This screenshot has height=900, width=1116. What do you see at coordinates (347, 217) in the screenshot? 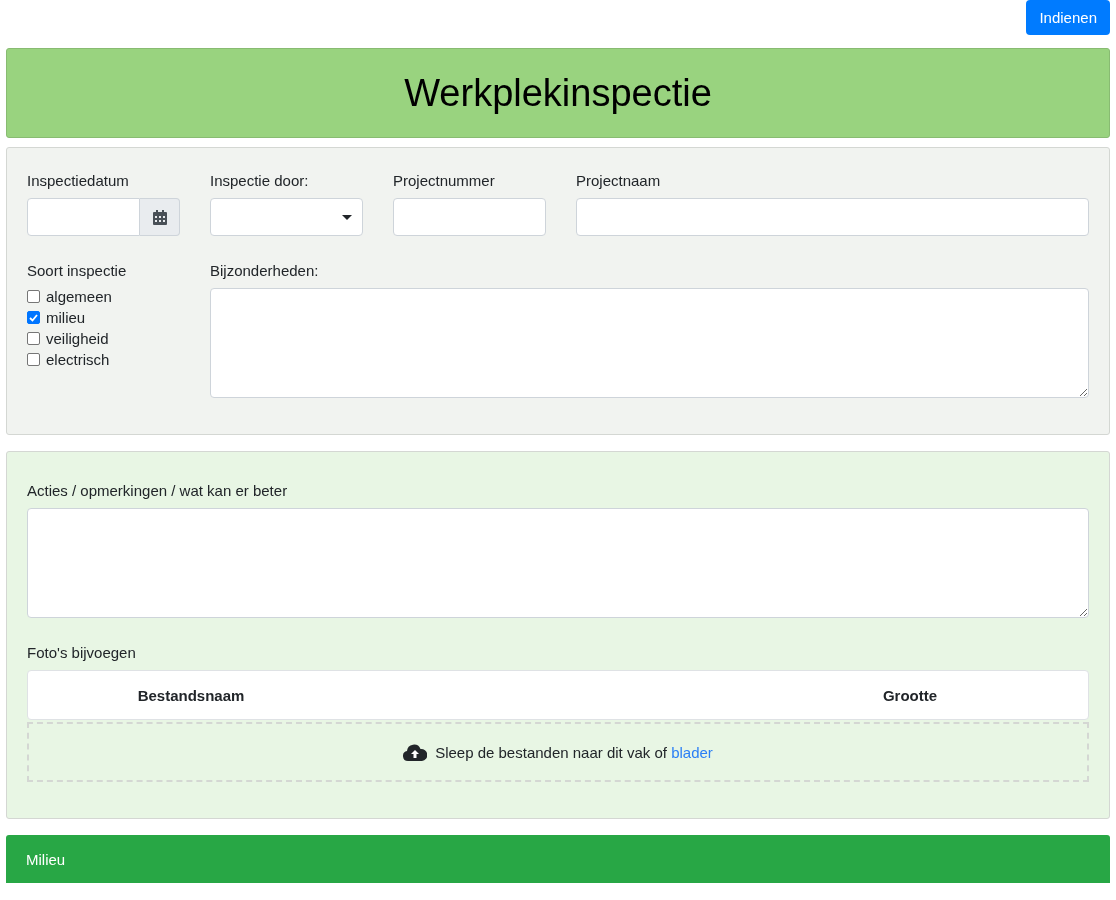
I see `caret-icon` at bounding box center [347, 217].